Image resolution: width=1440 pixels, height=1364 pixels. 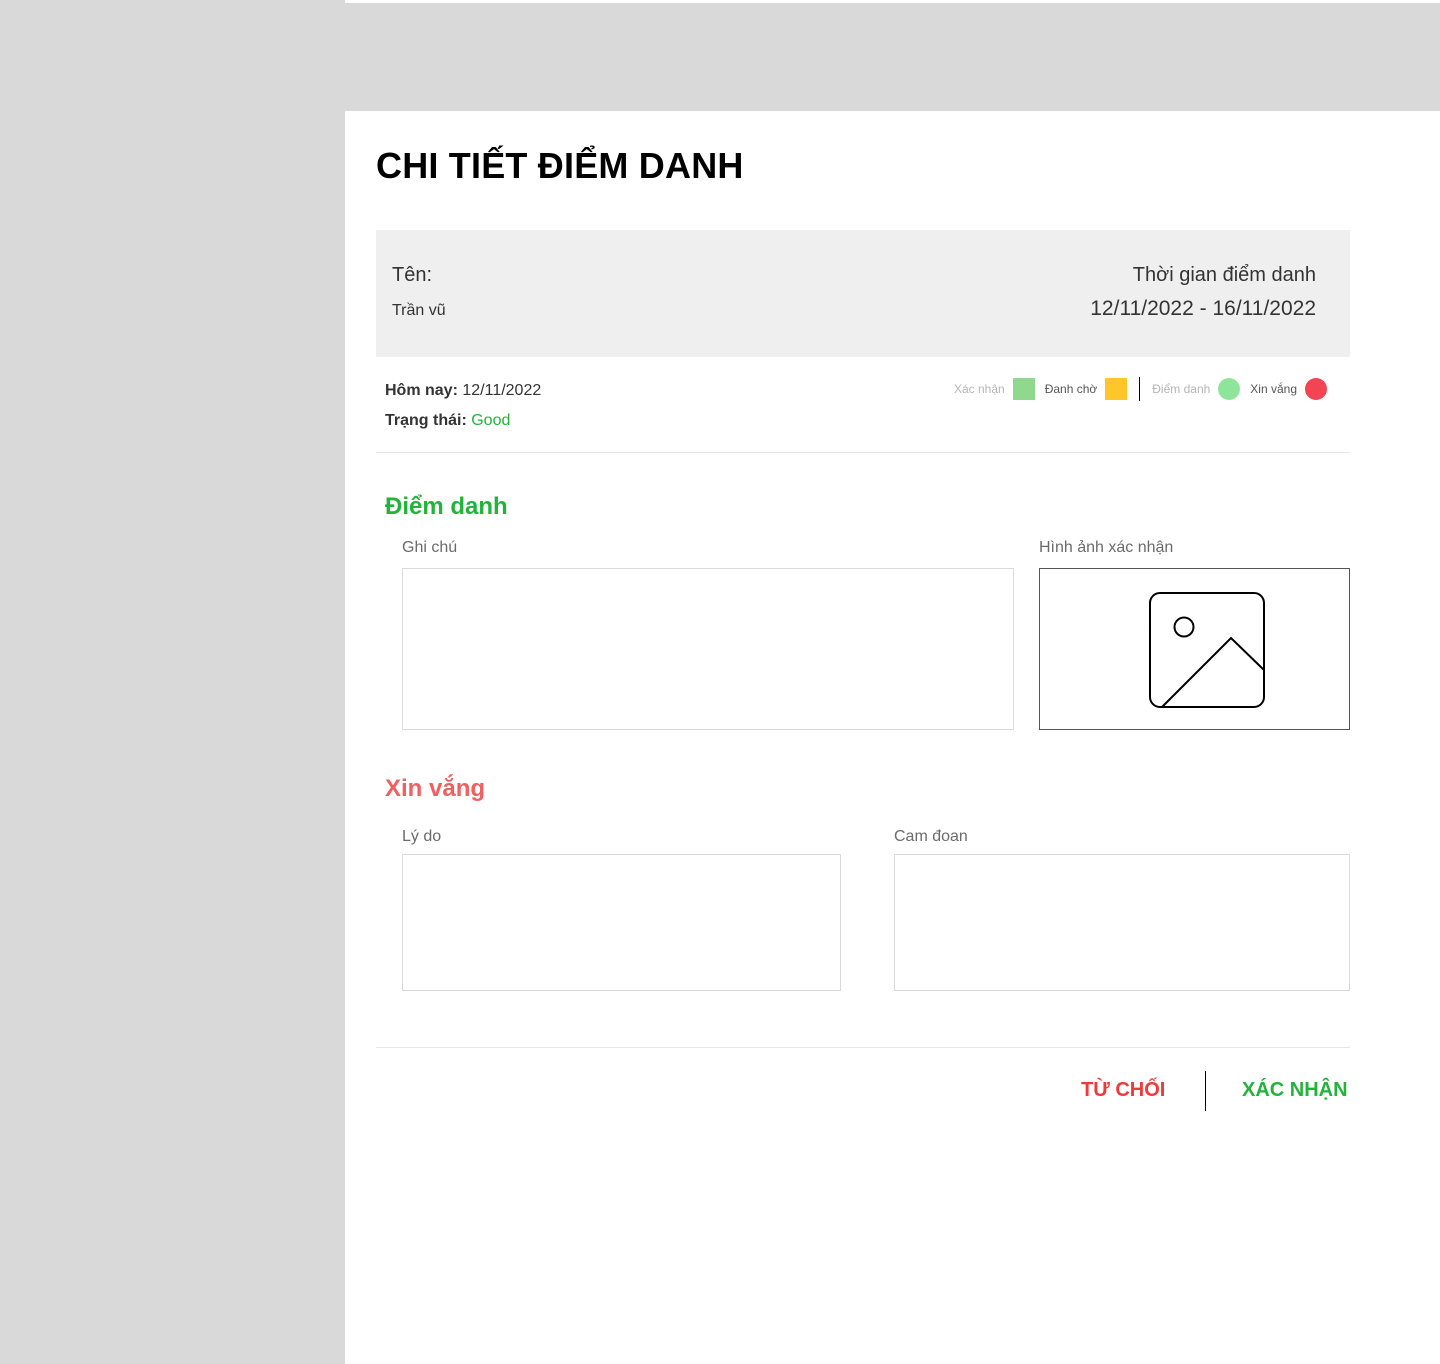 I want to click on status-label: Trạng thái:, so click(x=426, y=420).